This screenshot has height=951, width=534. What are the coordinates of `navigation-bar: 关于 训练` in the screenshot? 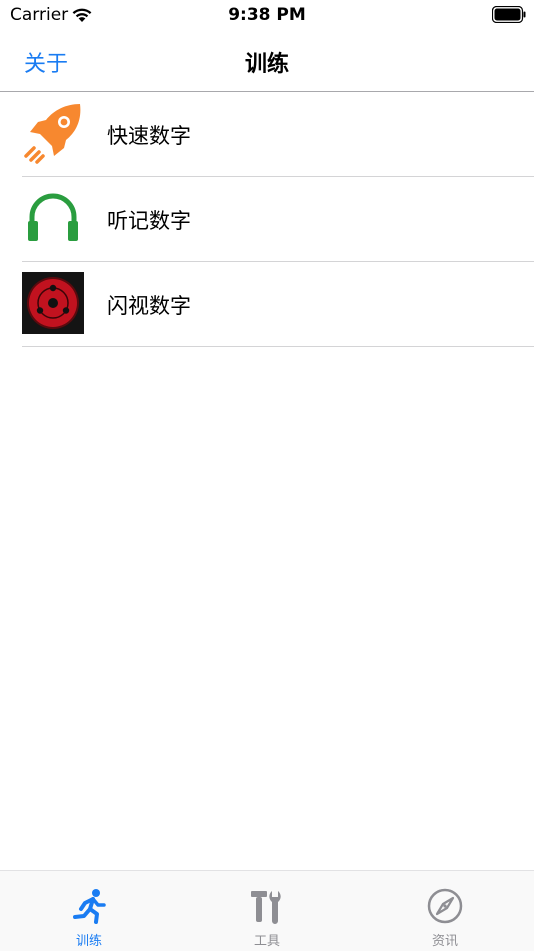 It's located at (267, 61).